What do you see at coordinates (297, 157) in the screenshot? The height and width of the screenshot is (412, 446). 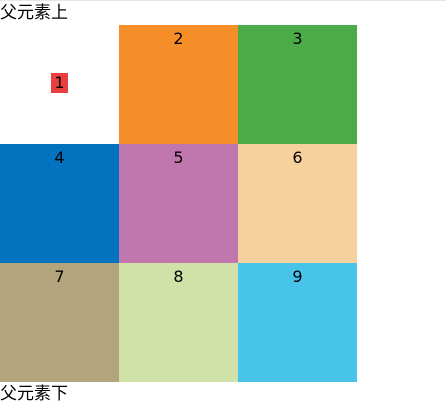 I see `cell-6-label: 6` at bounding box center [297, 157].